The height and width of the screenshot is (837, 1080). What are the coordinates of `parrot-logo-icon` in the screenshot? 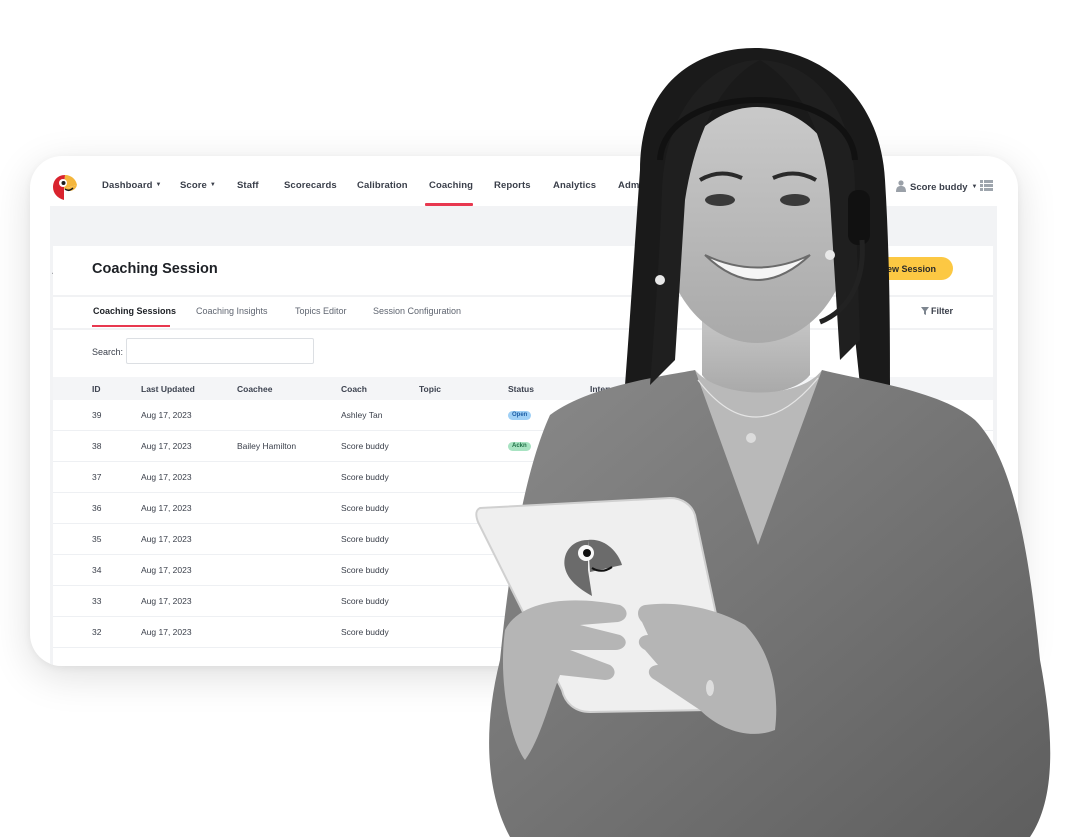 It's located at (65, 187).